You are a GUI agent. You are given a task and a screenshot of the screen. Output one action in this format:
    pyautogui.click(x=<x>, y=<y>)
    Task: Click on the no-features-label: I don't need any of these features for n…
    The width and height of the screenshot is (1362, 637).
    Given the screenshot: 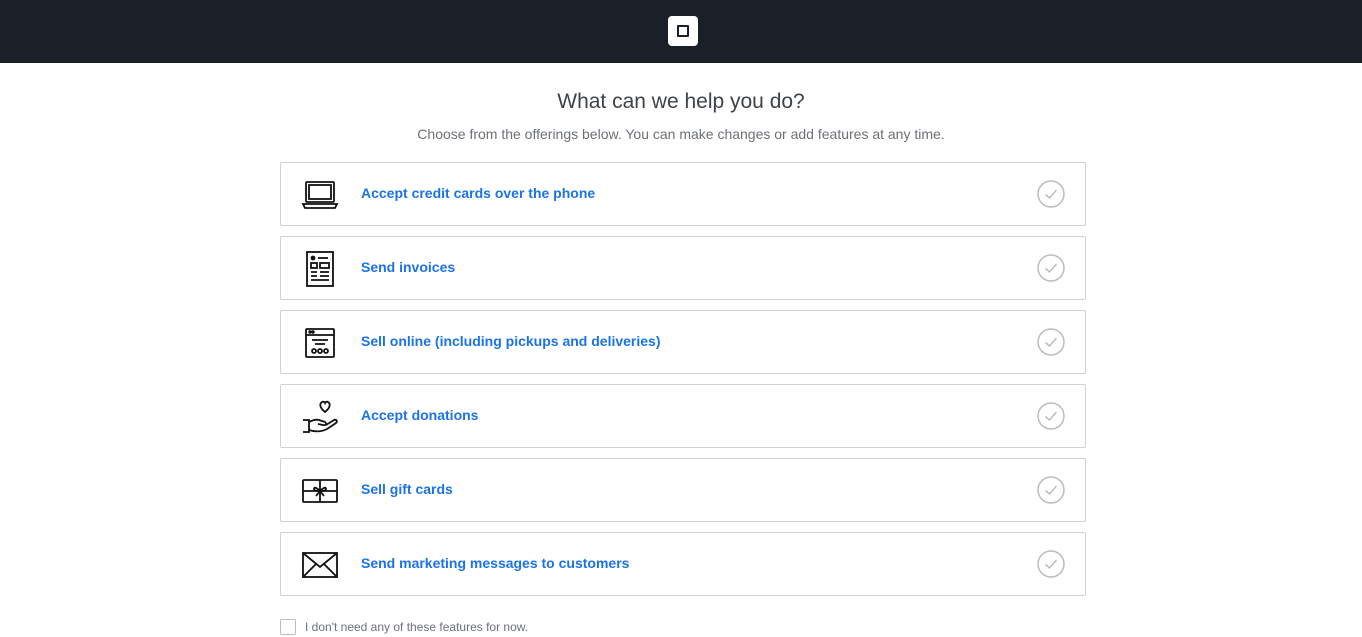 What is the action you would take?
    pyautogui.click(x=417, y=627)
    